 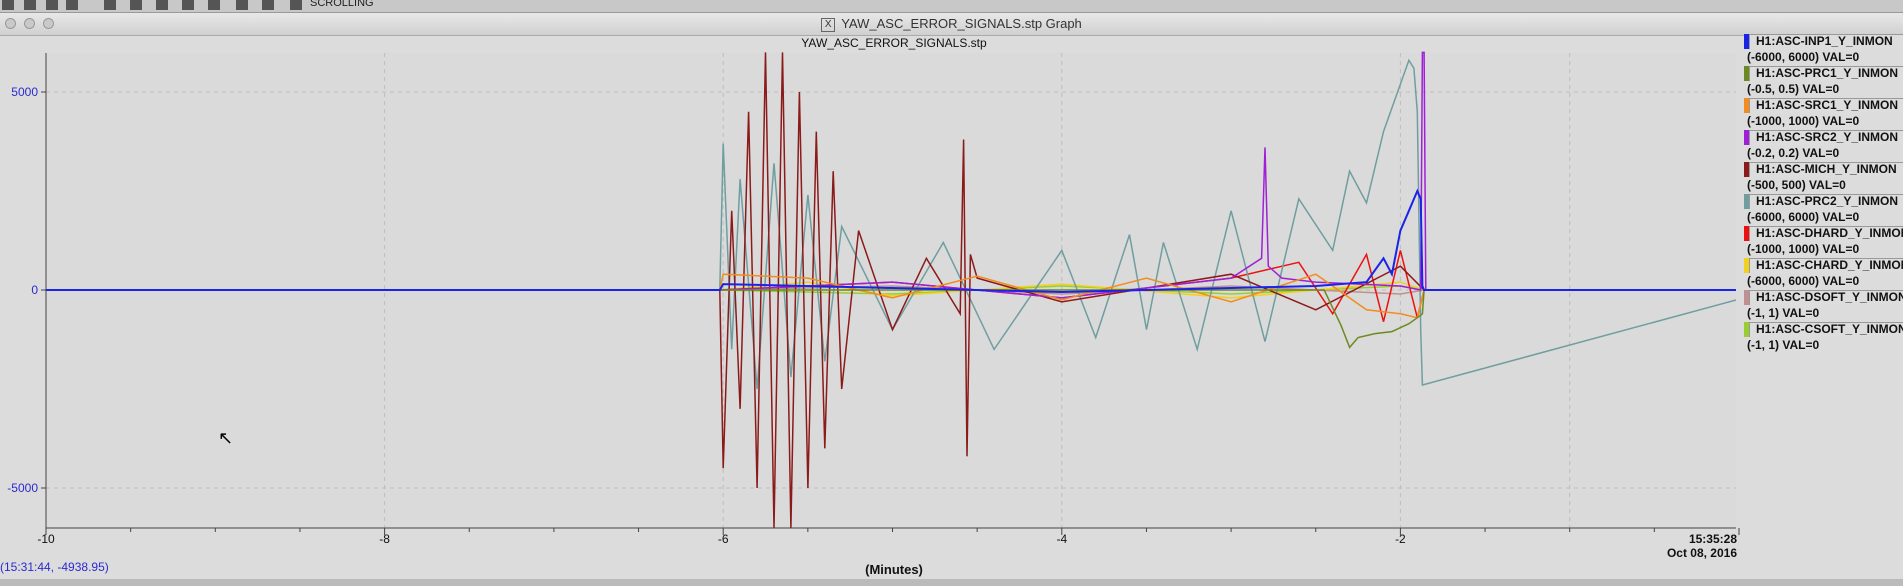 I want to click on x-tick-label: -2, so click(x=1400, y=539).